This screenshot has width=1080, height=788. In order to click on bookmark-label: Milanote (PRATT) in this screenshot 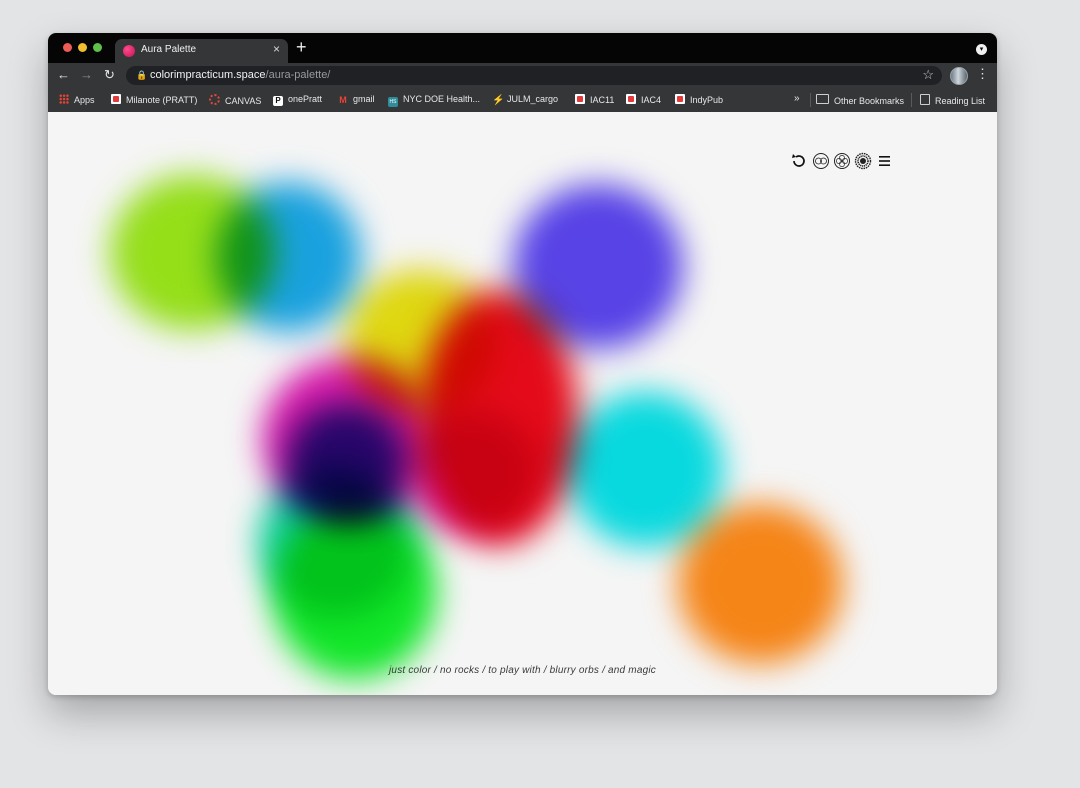, I will do `click(162, 100)`.